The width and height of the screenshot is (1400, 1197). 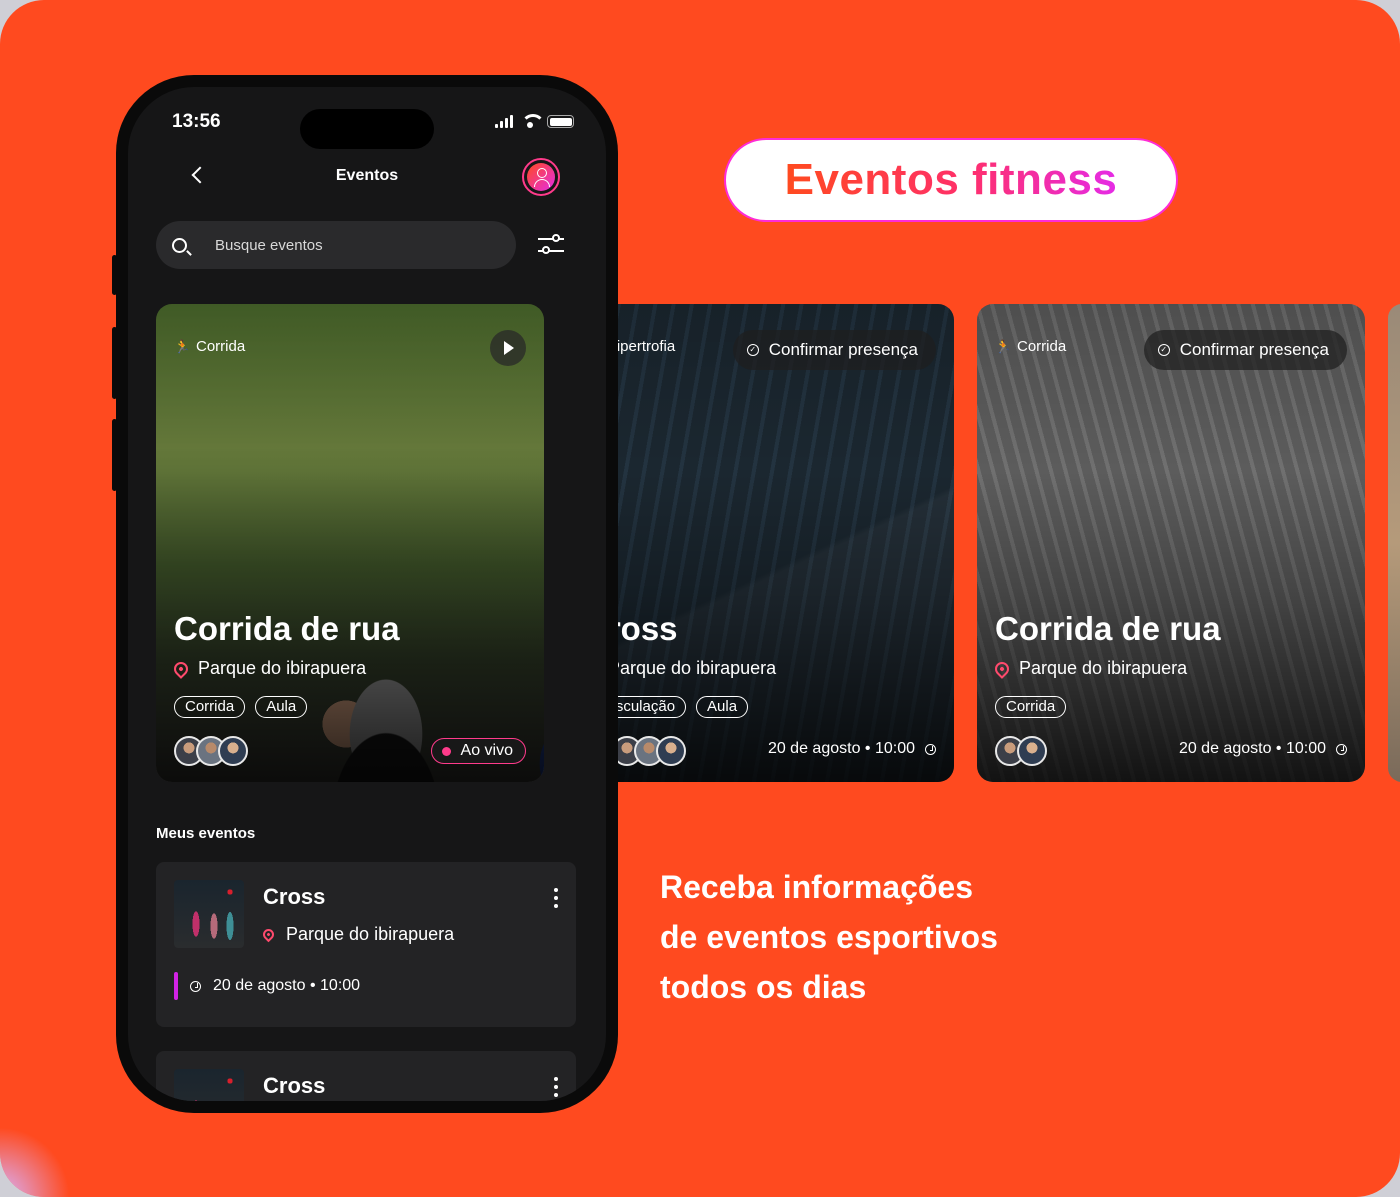 I want to click on promo-title: Eventos fitness, so click(x=951, y=179).